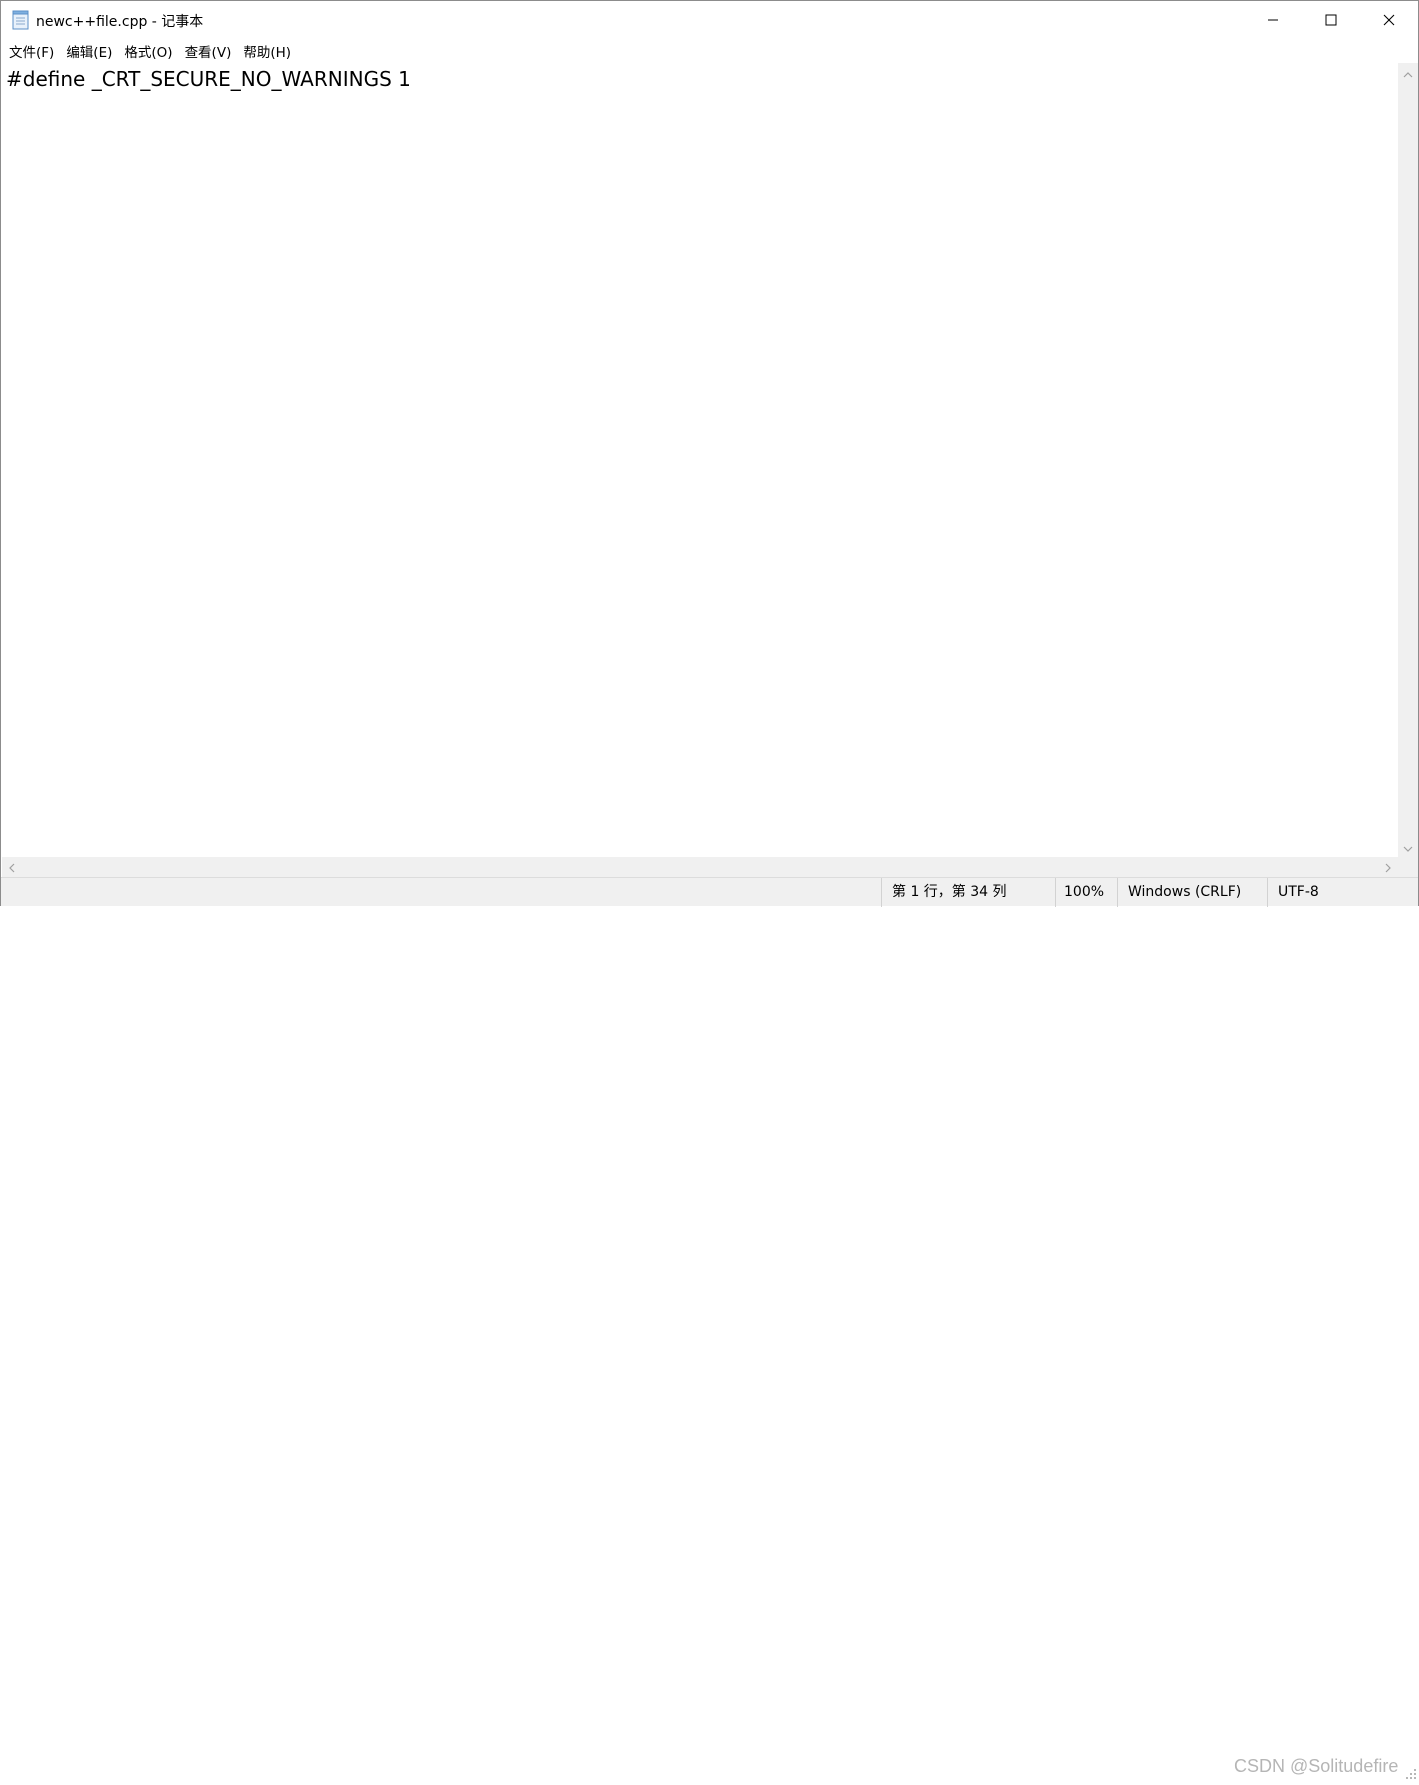  I want to click on minimize-icon, so click(1273, 20).